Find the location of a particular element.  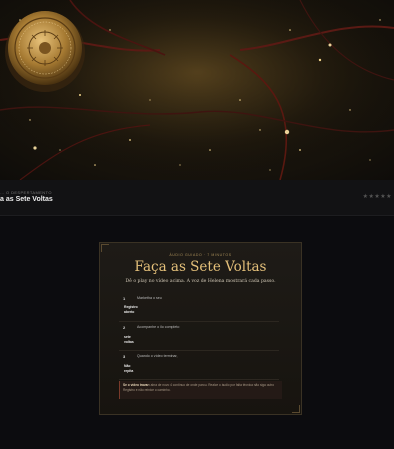

step-number: 3 is located at coordinates (124, 356).